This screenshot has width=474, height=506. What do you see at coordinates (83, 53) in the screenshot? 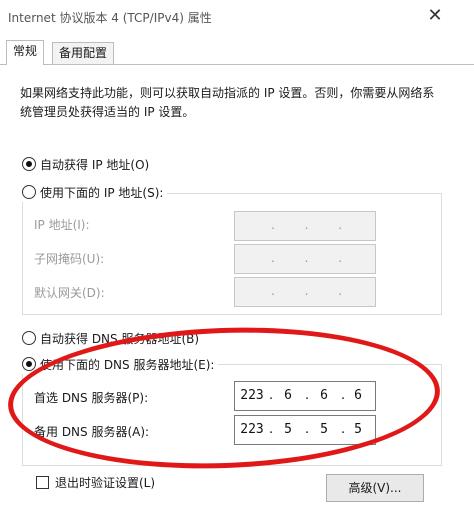
I see `tab-alternate-config: 备用配置` at bounding box center [83, 53].